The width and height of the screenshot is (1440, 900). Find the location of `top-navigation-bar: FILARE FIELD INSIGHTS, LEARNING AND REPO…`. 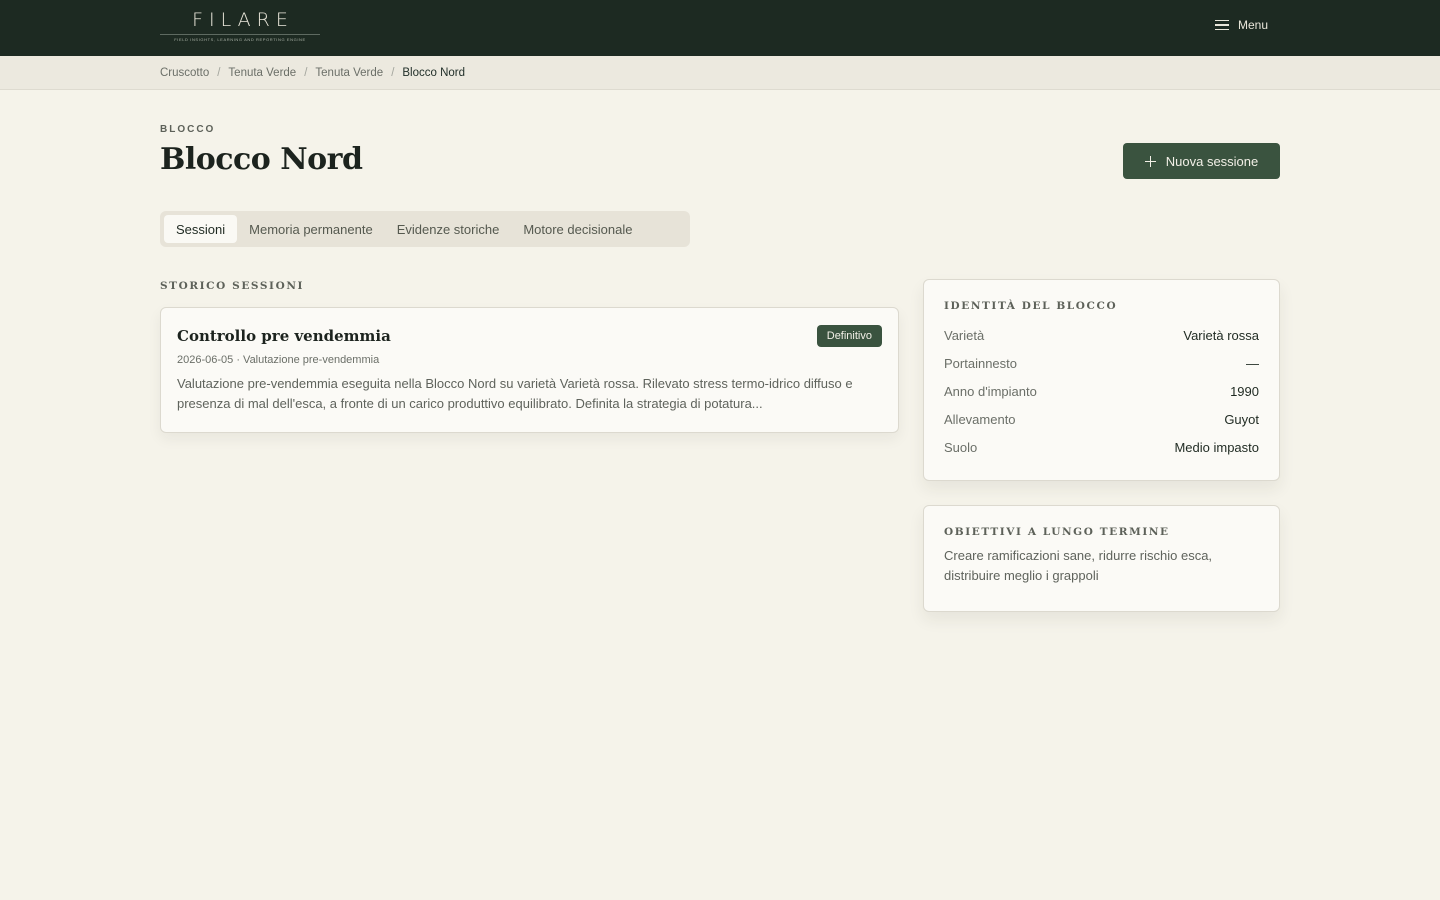

top-navigation-bar: FILARE FIELD INSIGHTS, LEARNING AND REPO… is located at coordinates (720, 28).